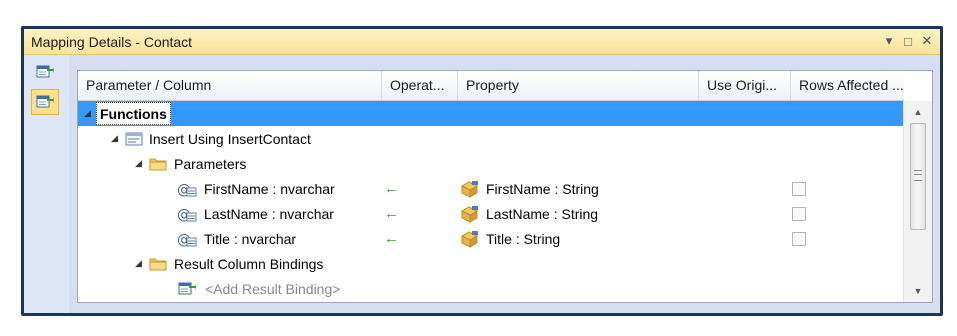 This screenshot has height=336, width=957. I want to click on restore-icon: □, so click(908, 41).